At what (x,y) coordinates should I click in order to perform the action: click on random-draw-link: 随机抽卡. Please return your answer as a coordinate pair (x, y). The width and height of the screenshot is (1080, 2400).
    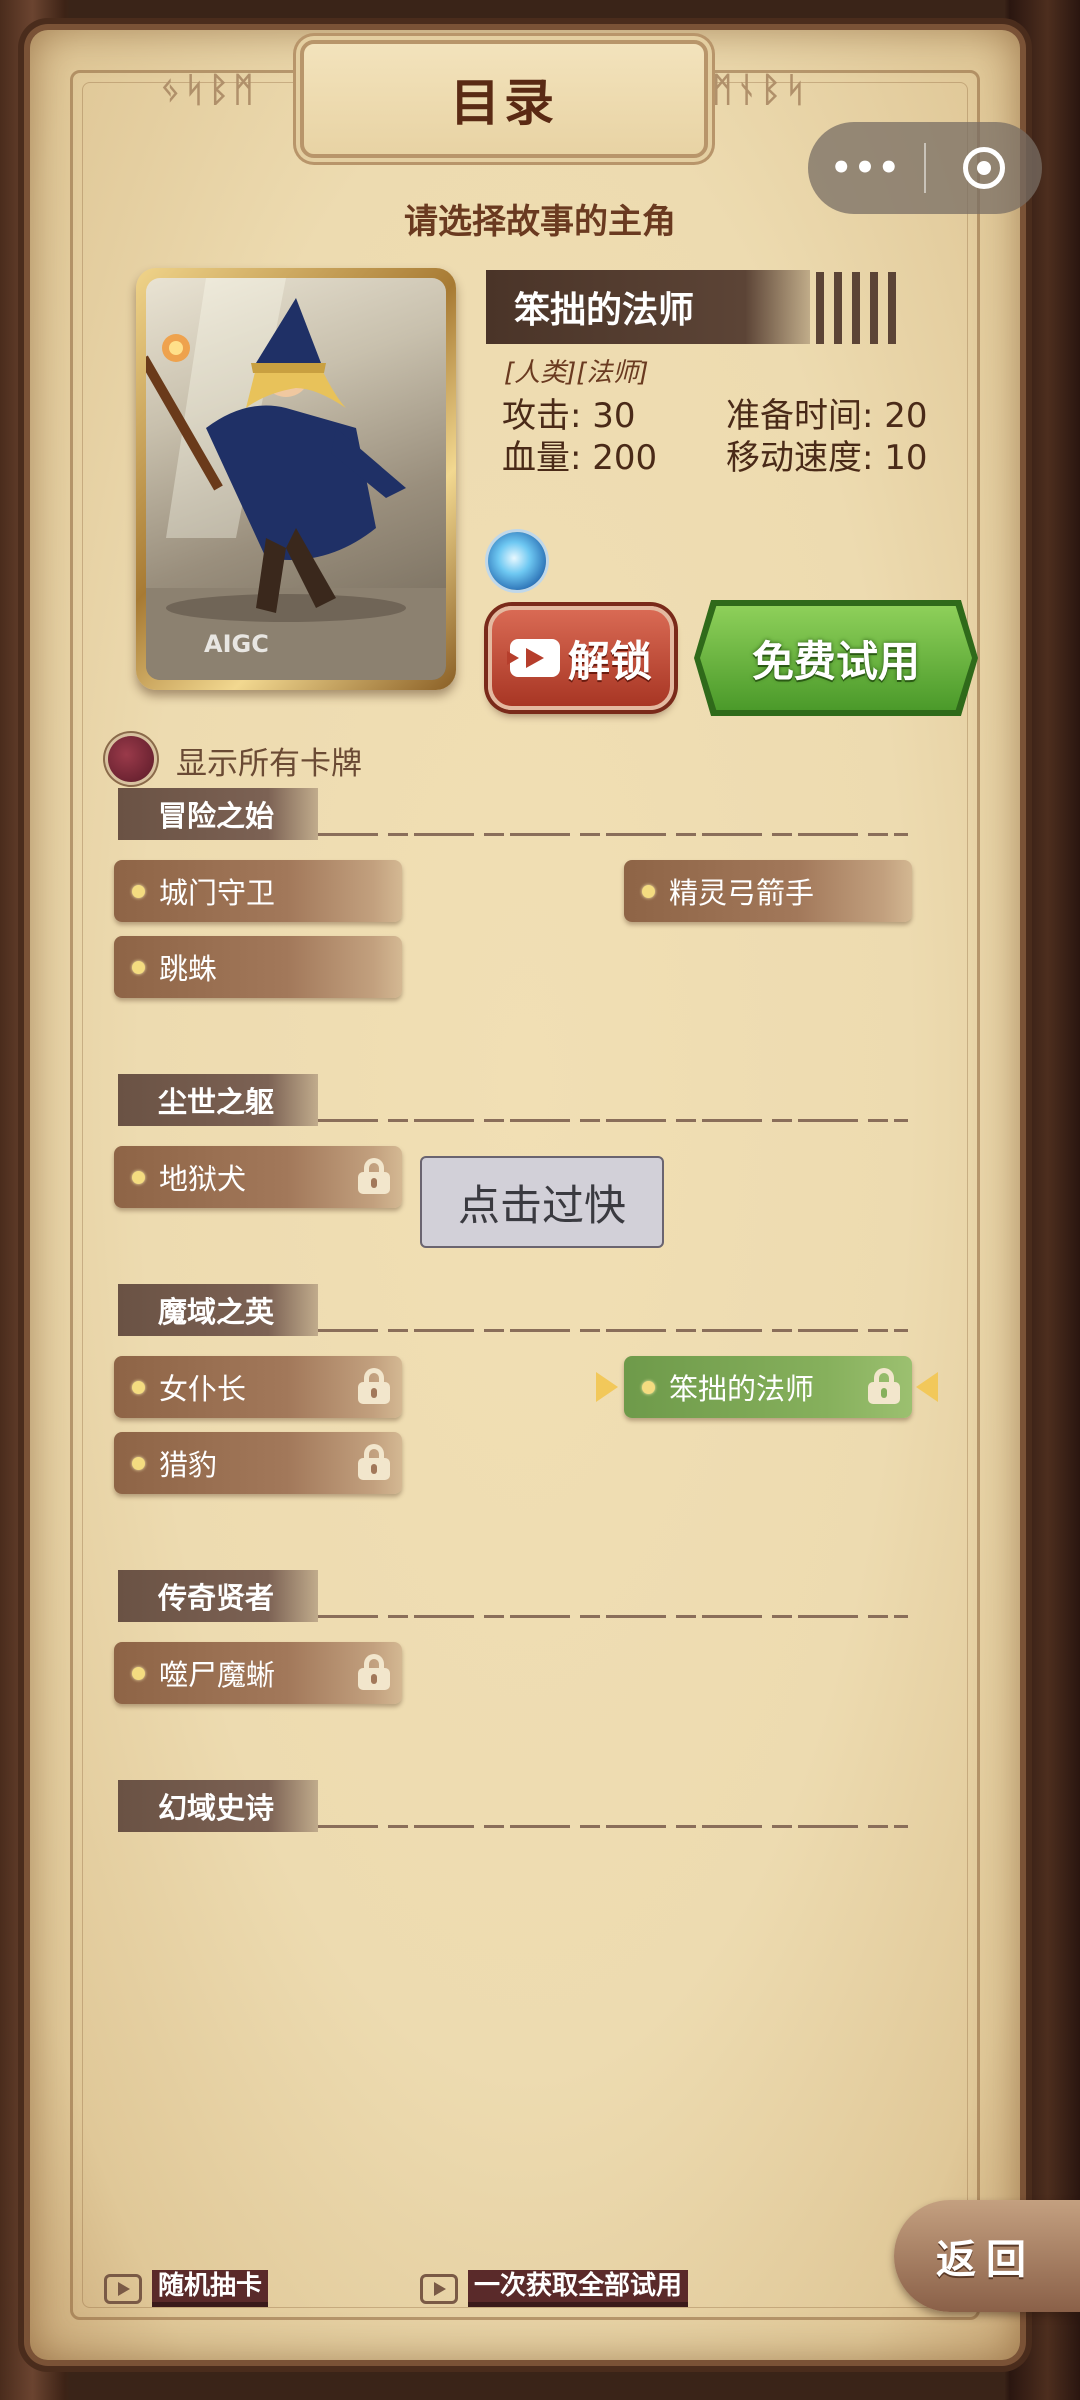
    Looking at the image, I should click on (186, 2288).